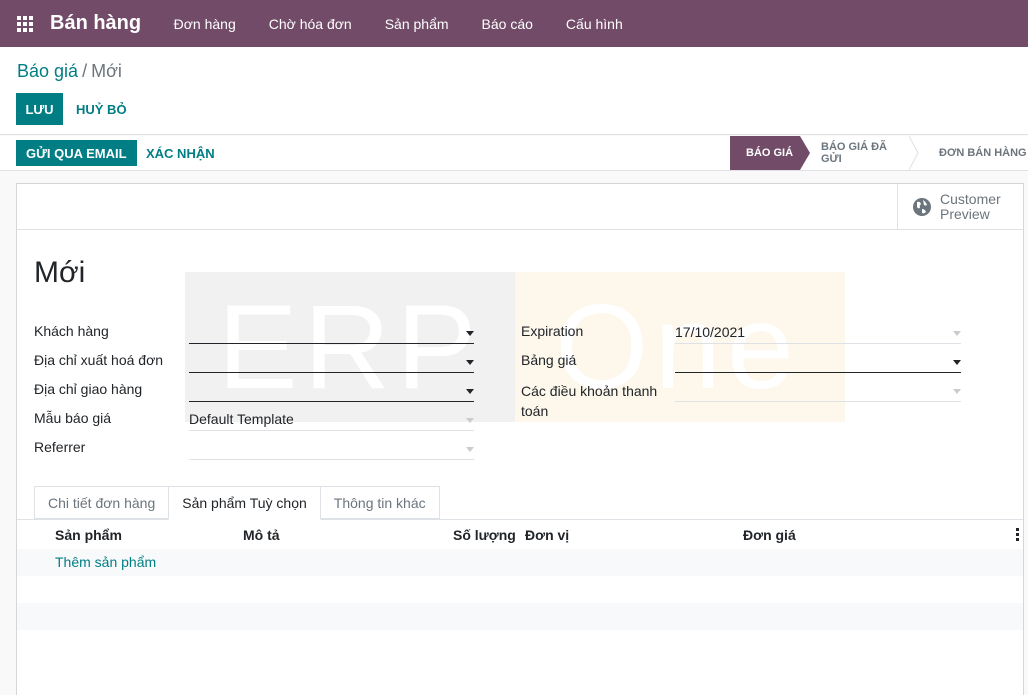  What do you see at coordinates (204, 24) in the screenshot?
I see `menu-orders: Đơn hàng` at bounding box center [204, 24].